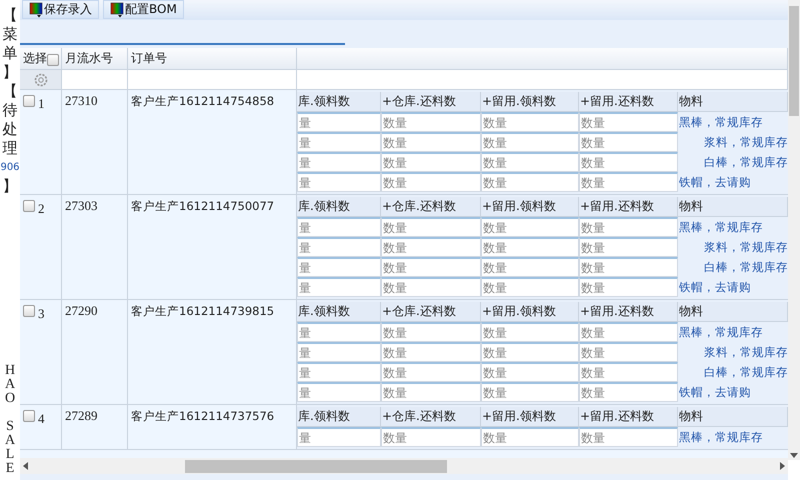 The height and width of the screenshot is (480, 800). Describe the element at coordinates (143, 9) in the screenshot. I see `toolbar-button: 配置BOM` at that location.